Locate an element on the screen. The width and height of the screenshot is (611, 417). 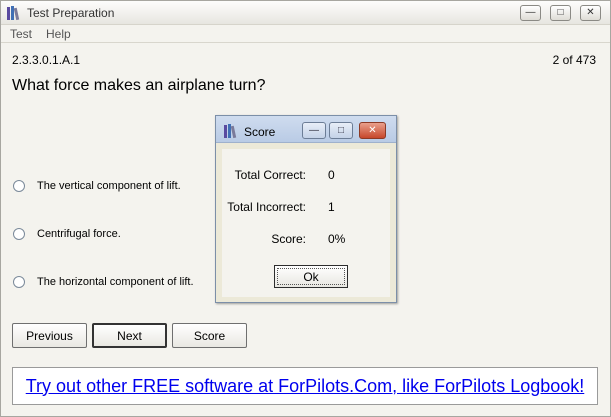
answer-option-2: Centrifugal force. is located at coordinates (67, 234).